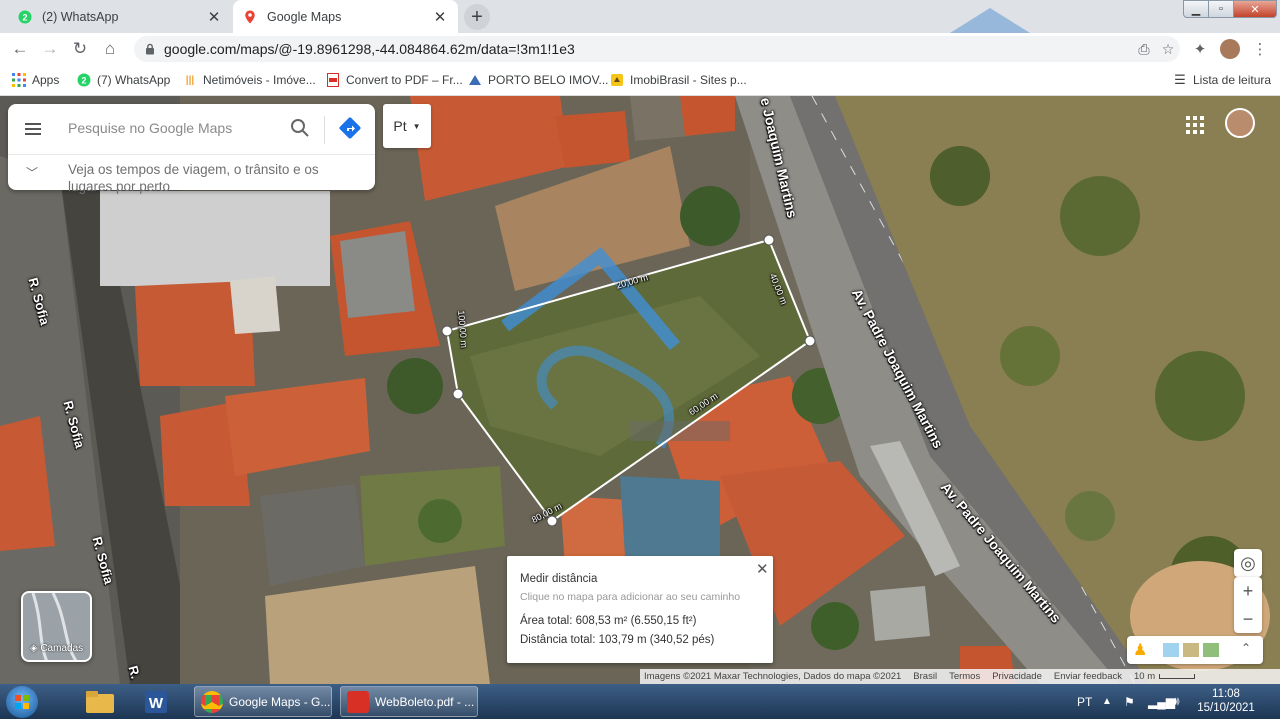 The image size is (1280, 721). I want to click on map-type-thumb, so click(1171, 650).